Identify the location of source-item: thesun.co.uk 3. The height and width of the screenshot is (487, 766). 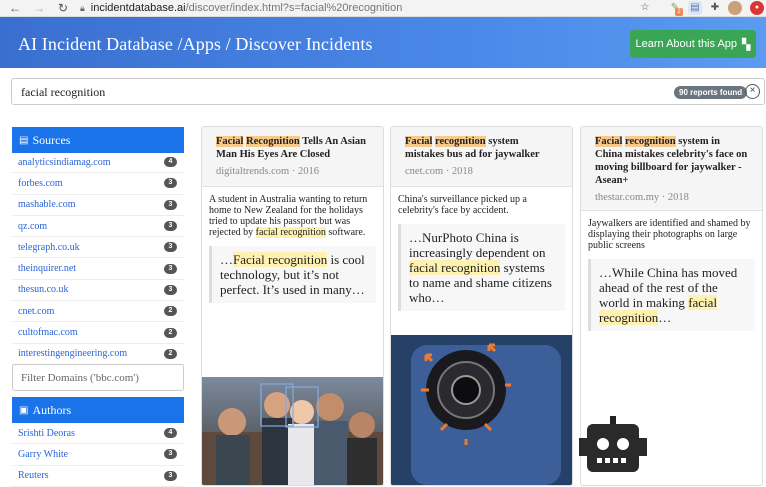
(98, 291).